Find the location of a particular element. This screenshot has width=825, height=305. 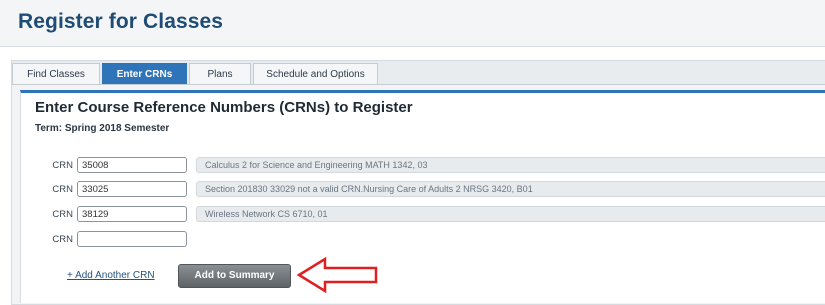

tab-schedule-and-options: Schedule and Options is located at coordinates (315, 73).